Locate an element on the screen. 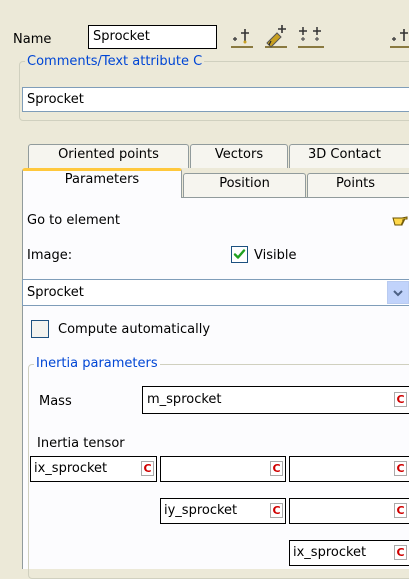 The width and height of the screenshot is (409, 579). goto-element-label: Go to element is located at coordinates (73, 220).